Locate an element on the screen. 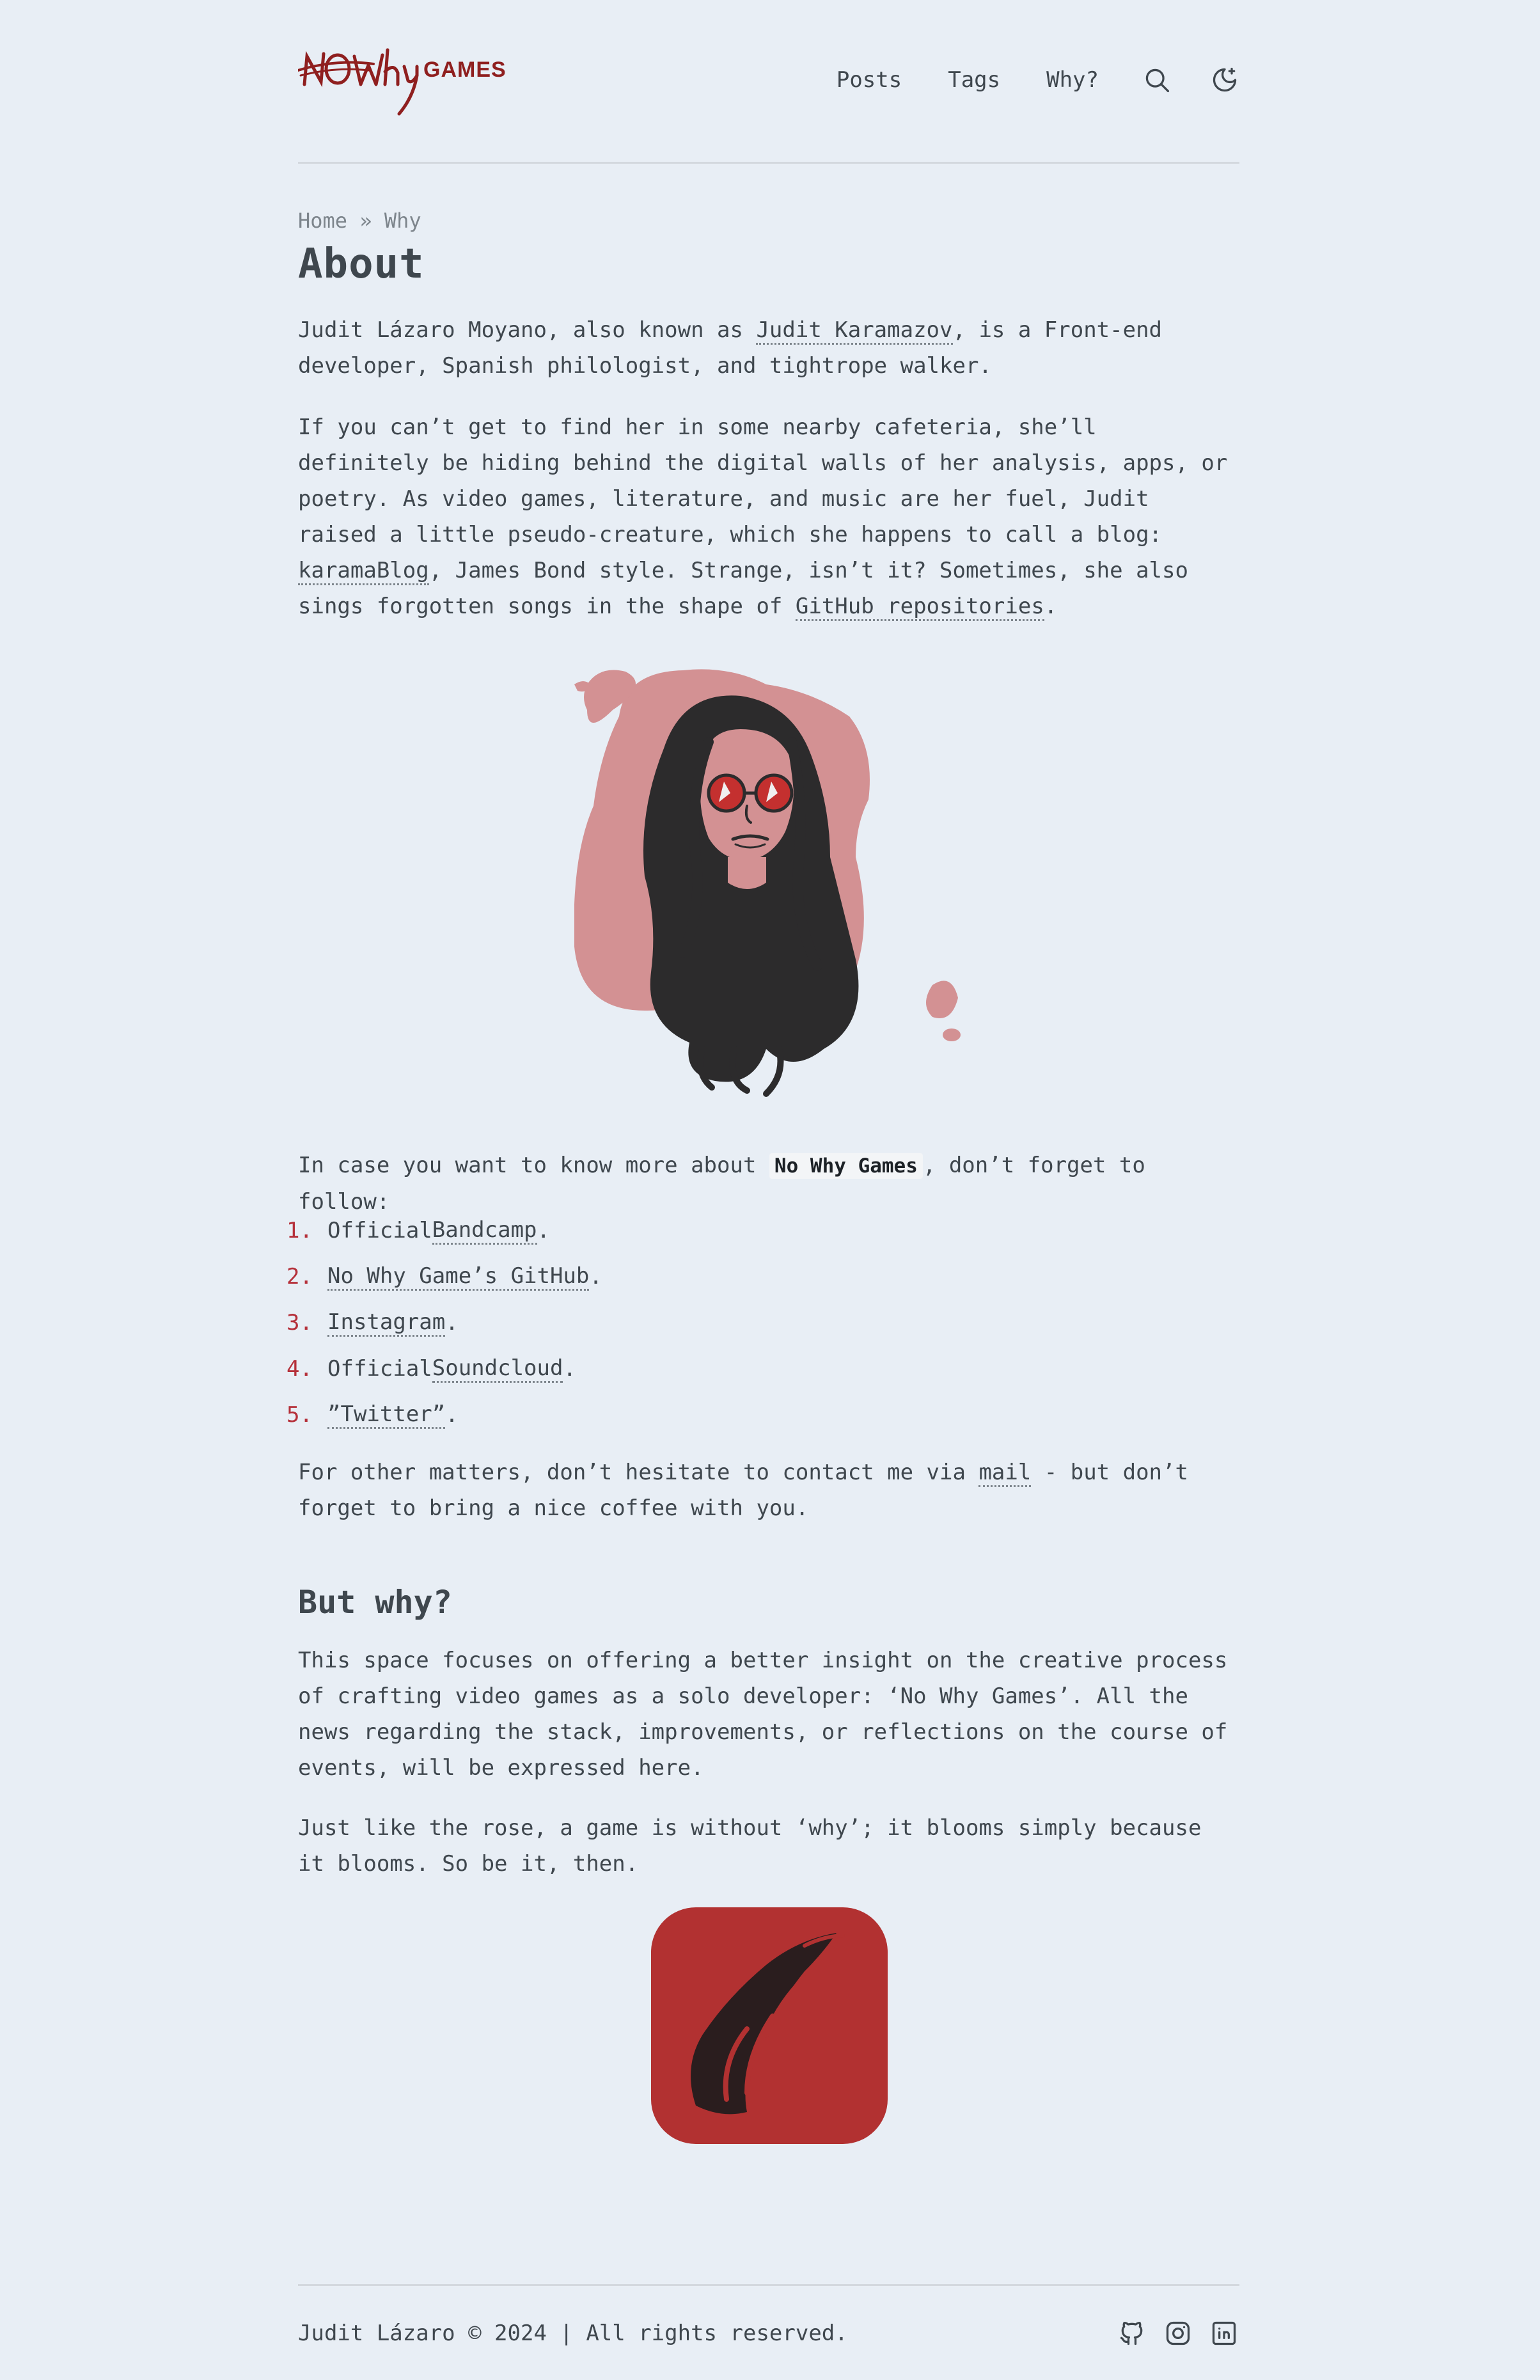 The width and height of the screenshot is (1540, 2380). link-instagram: Instagram is located at coordinates (387, 1323).